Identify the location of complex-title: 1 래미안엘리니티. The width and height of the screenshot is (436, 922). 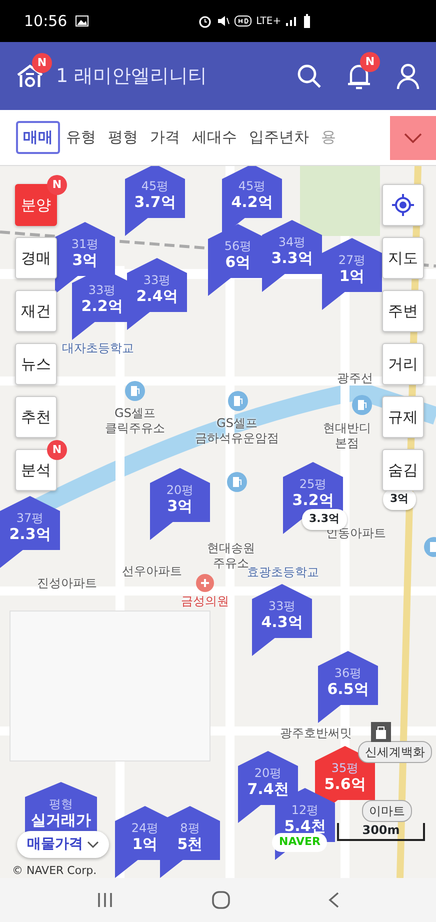
(132, 76).